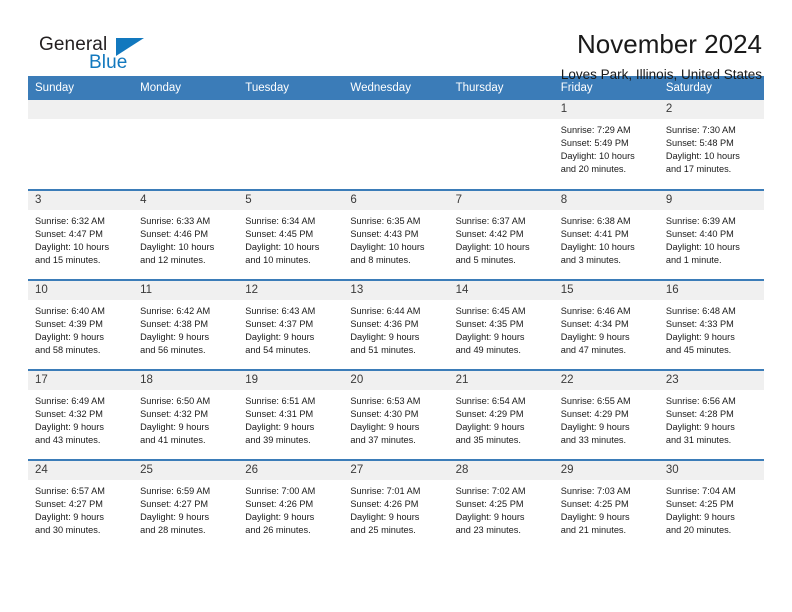  Describe the element at coordinates (175, 491) in the screenshot. I see `sunrise-text: Sunrise: 6:59 AM` at that location.